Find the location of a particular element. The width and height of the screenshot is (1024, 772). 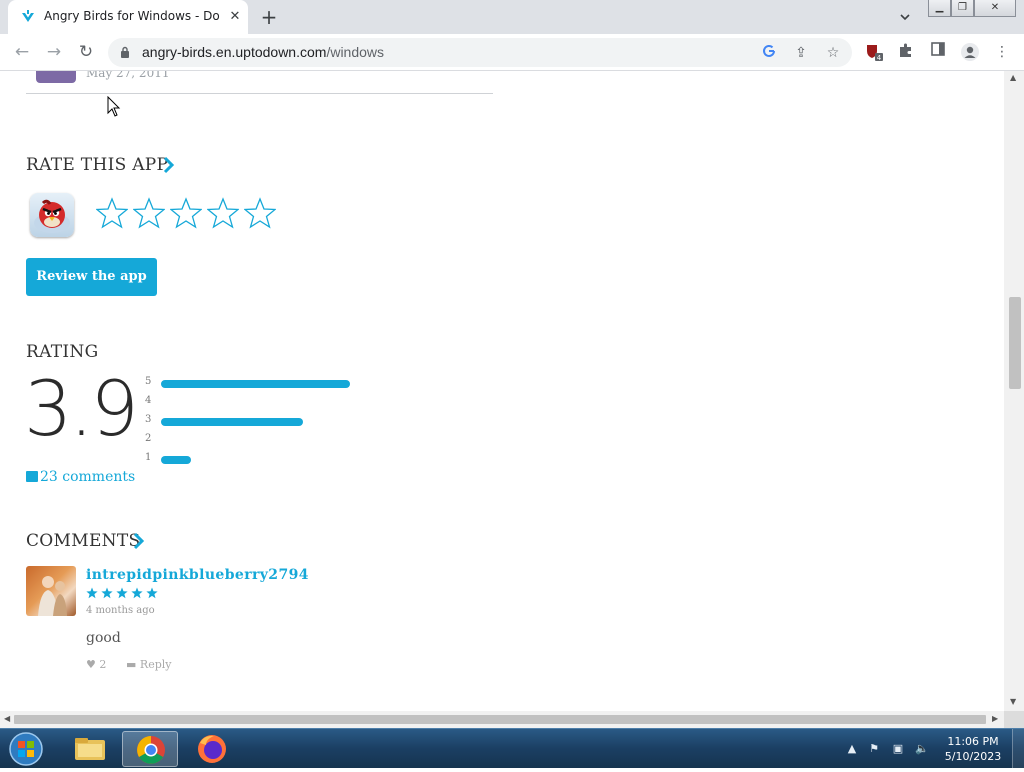

tab-search-chevron-icon is located at coordinates (905, 17).